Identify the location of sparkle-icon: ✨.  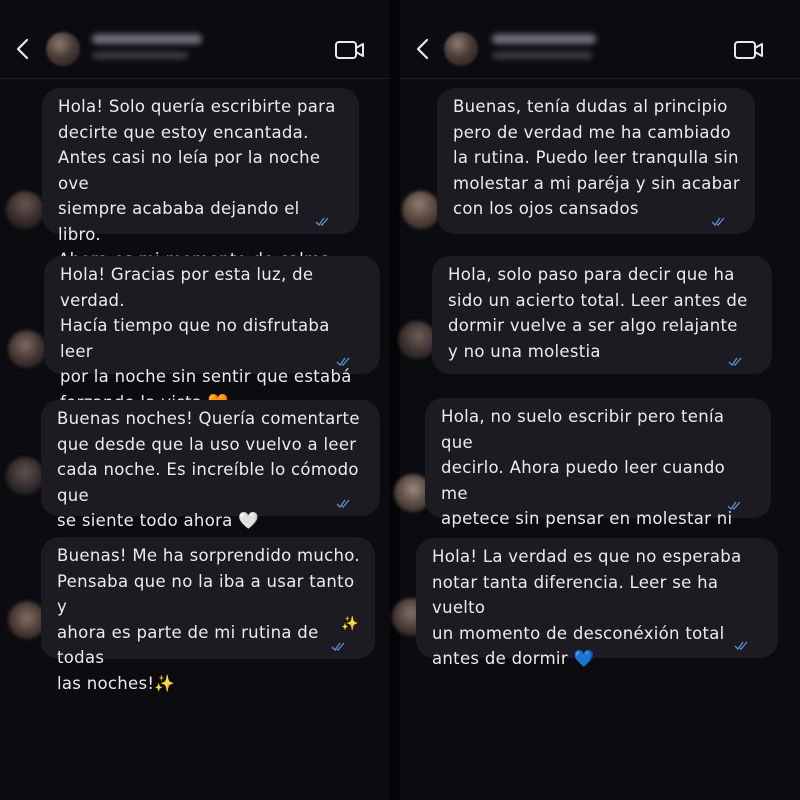
(350, 623).